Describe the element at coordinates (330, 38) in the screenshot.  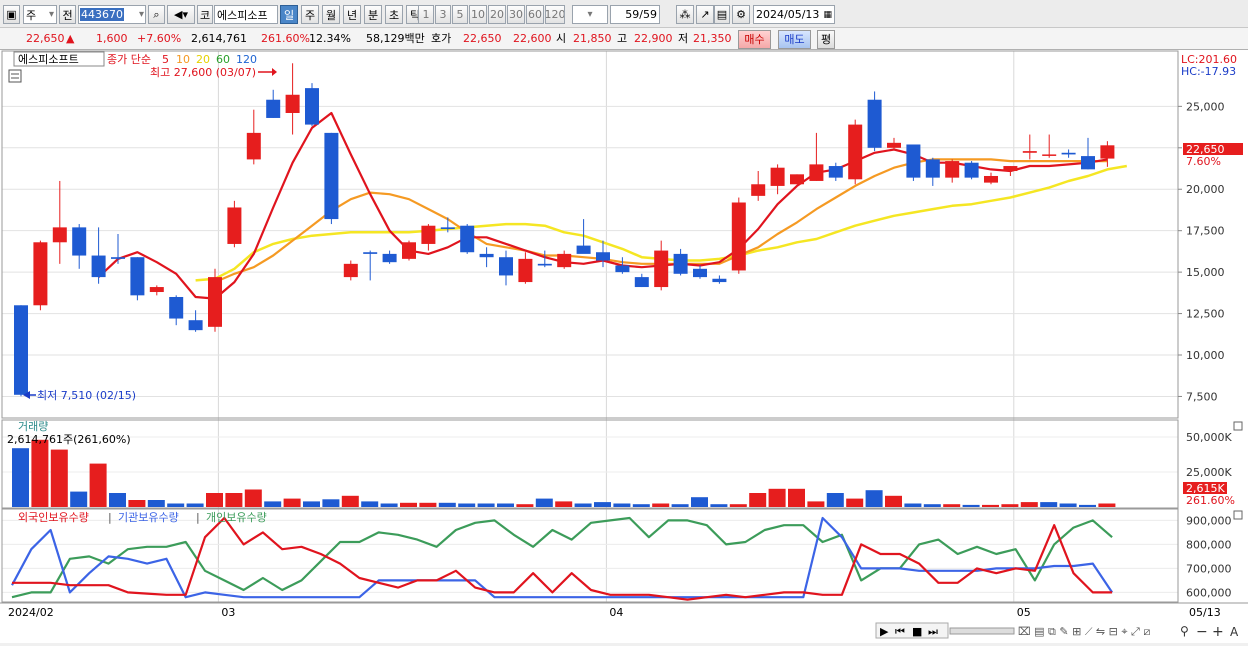
I see `turnover: 12.34%` at that location.